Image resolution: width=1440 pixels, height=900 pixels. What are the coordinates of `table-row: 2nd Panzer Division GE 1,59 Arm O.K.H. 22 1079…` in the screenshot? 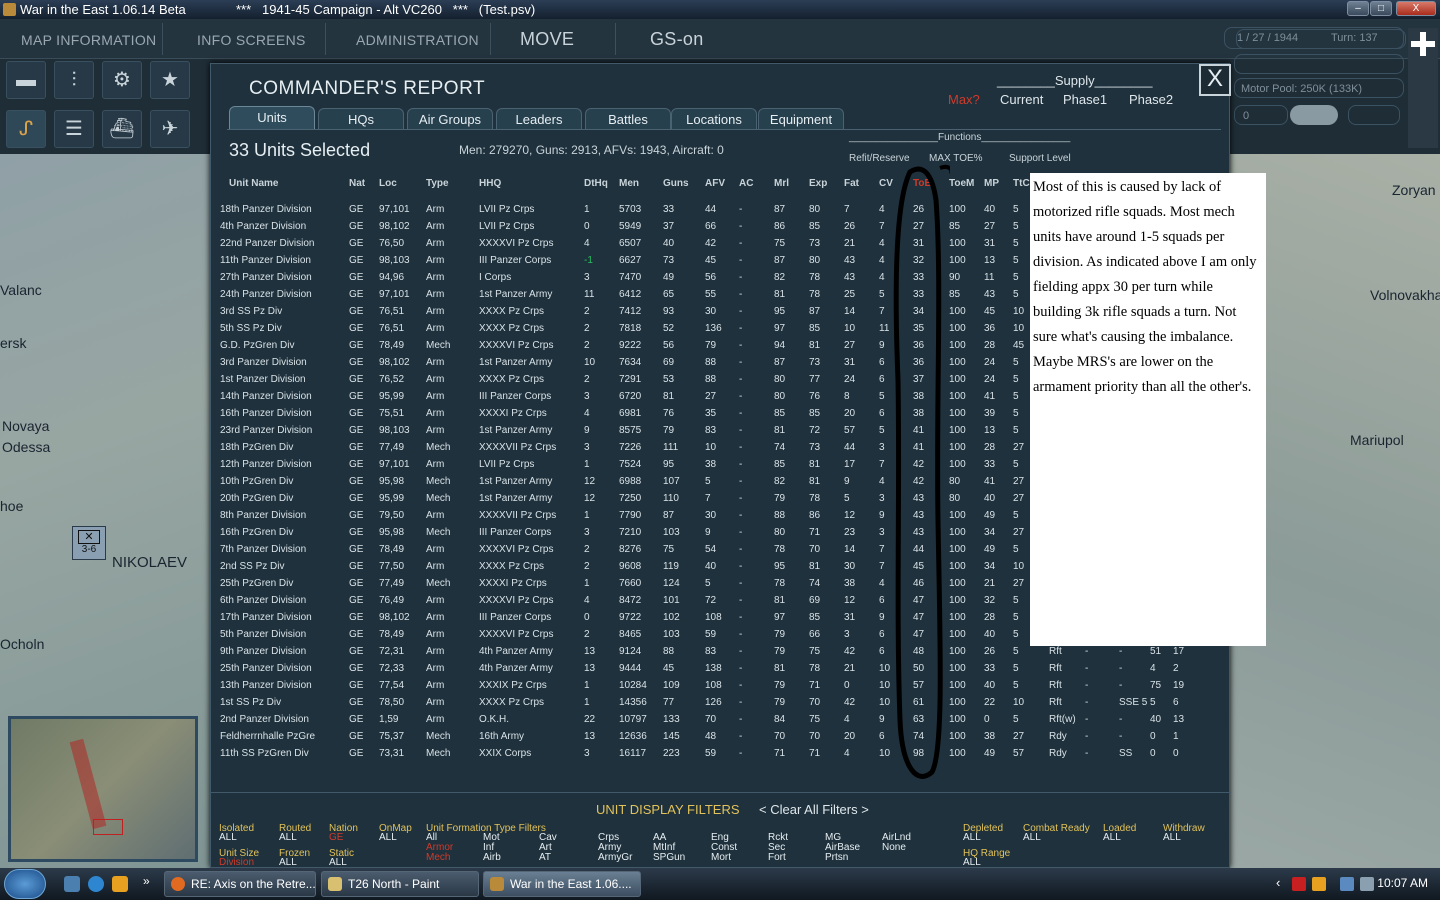 It's located at (721, 720).